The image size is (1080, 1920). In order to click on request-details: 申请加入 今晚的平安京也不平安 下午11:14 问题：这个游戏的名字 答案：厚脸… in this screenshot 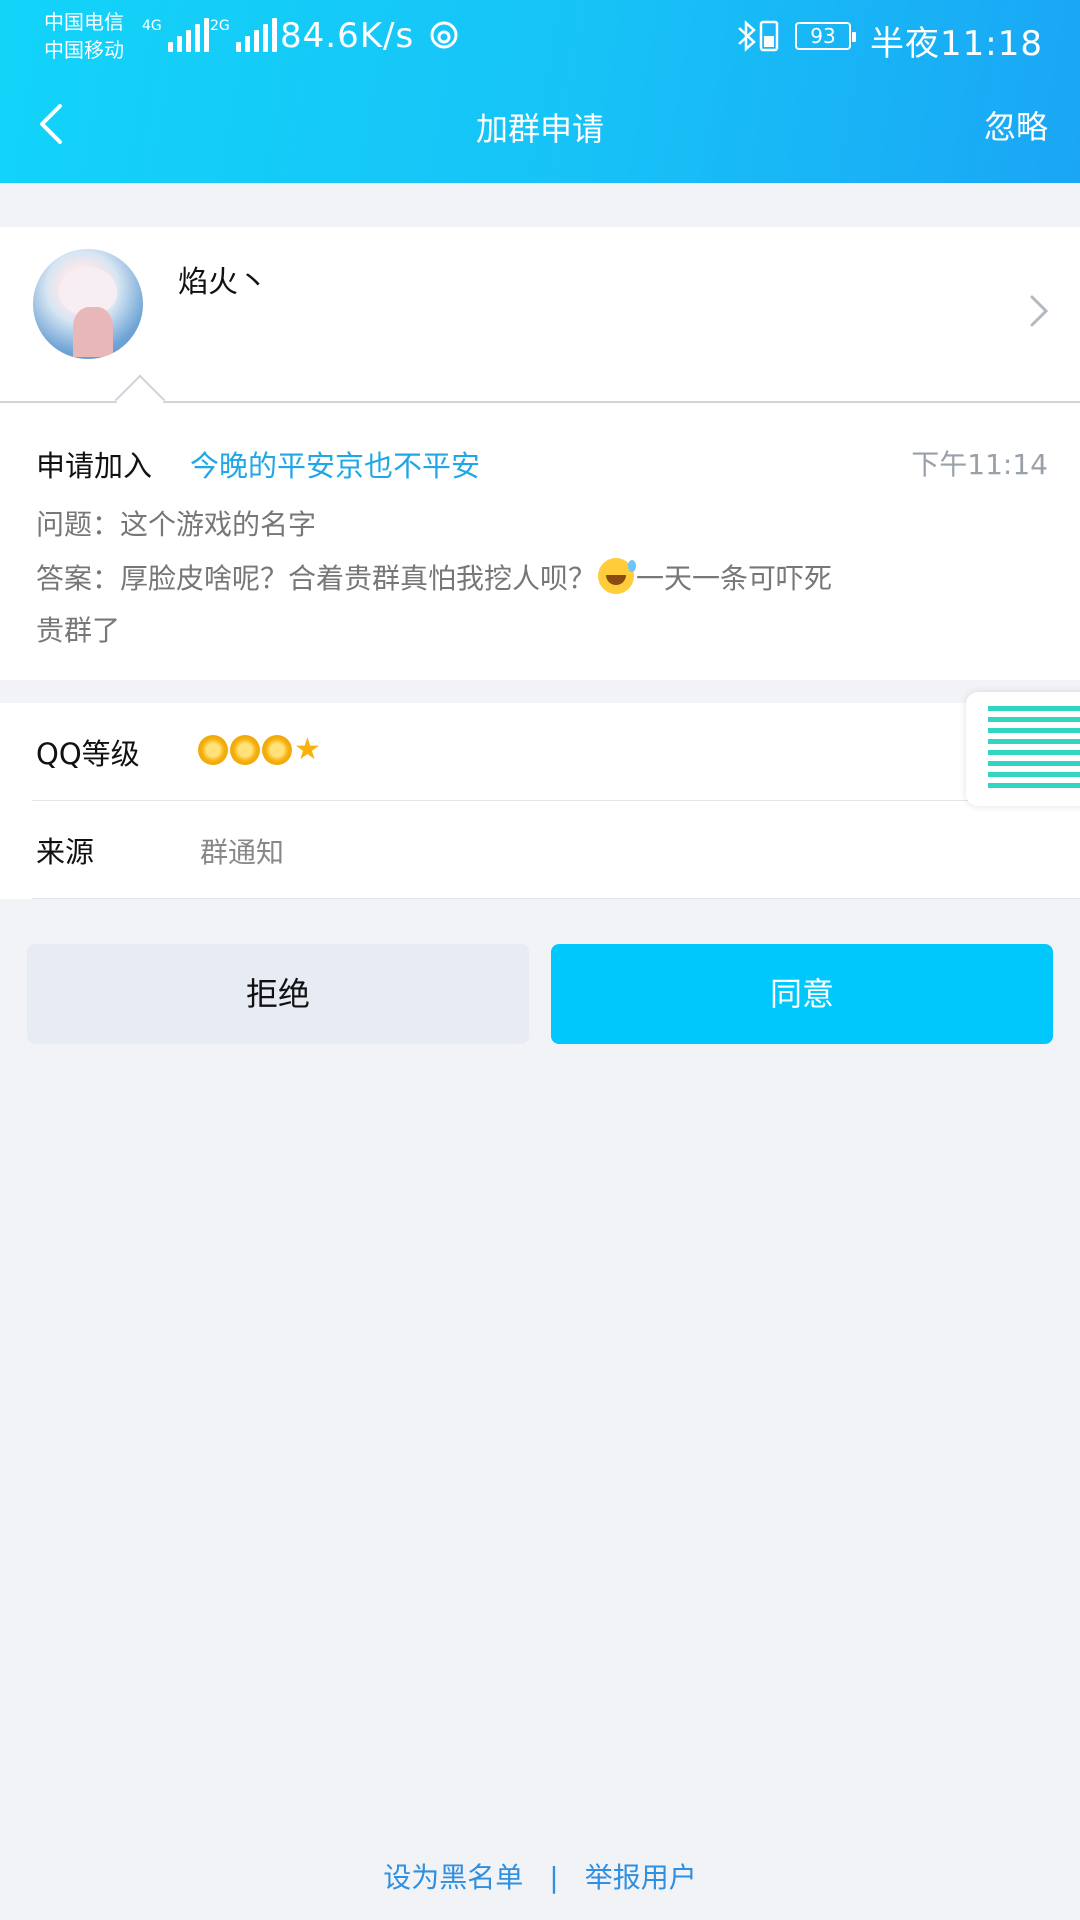, I will do `click(540, 541)`.